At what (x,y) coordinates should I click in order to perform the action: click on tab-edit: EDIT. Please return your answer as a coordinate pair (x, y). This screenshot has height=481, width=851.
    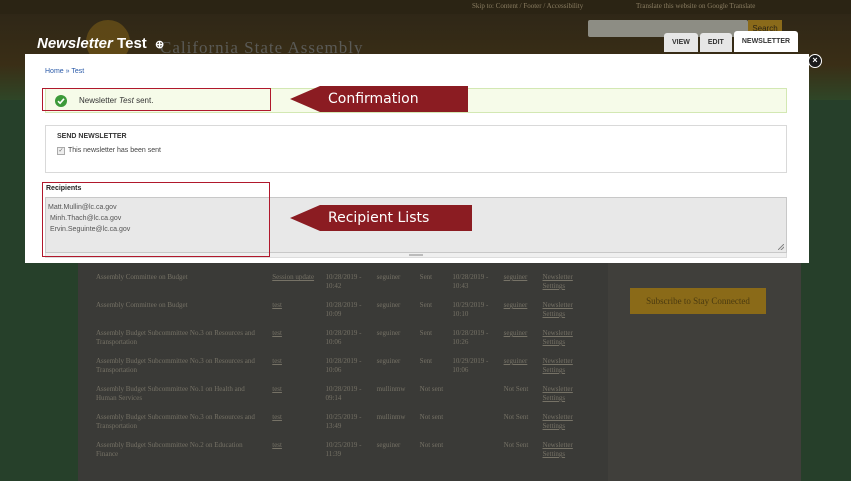
    Looking at the image, I should click on (715, 42).